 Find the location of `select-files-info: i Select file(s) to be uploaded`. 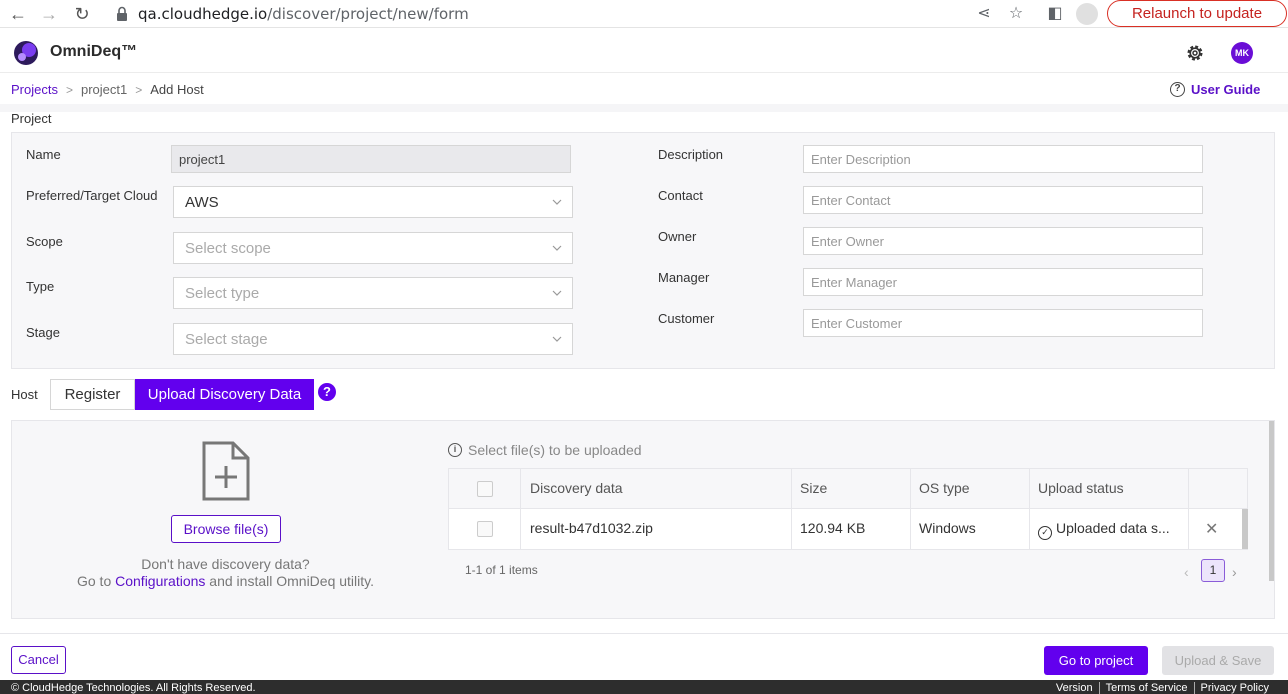

select-files-info: i Select file(s) to be uploaded is located at coordinates (545, 450).